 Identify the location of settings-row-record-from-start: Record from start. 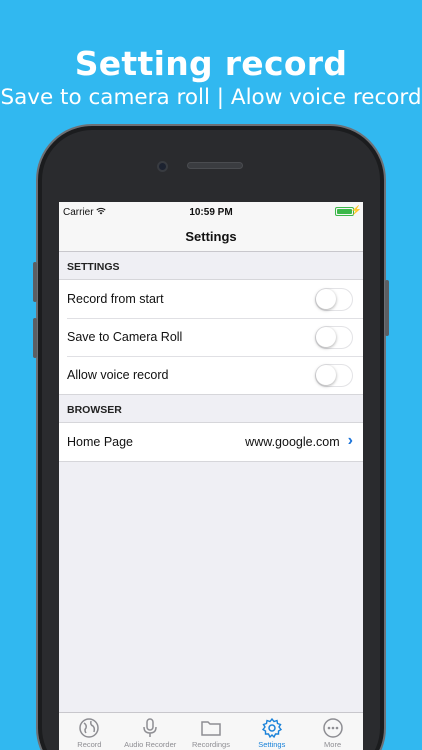
(211, 299).